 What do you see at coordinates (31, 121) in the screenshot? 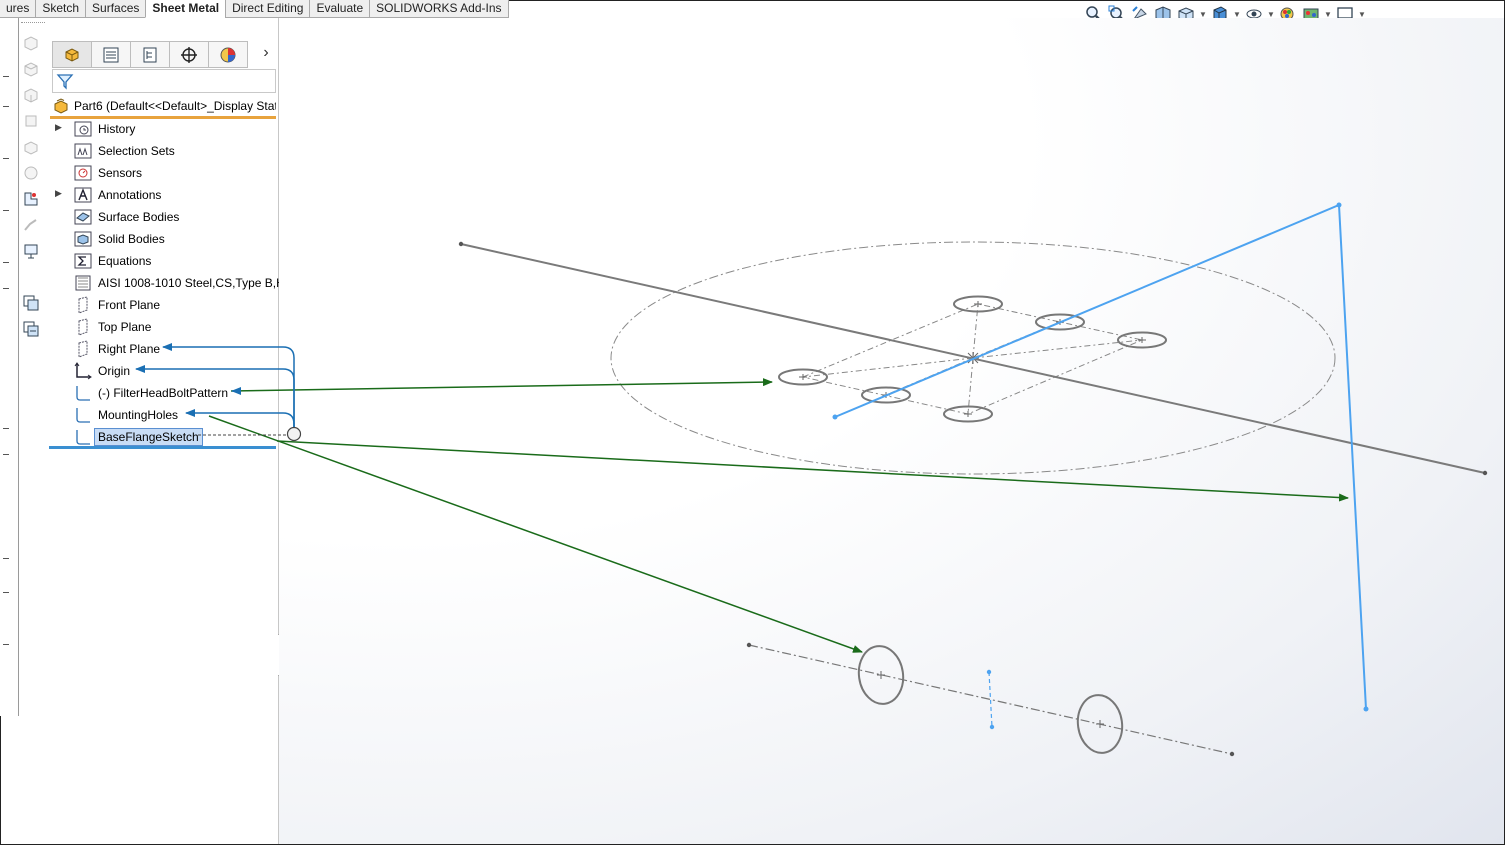
I see `edge-flange-icon` at bounding box center [31, 121].